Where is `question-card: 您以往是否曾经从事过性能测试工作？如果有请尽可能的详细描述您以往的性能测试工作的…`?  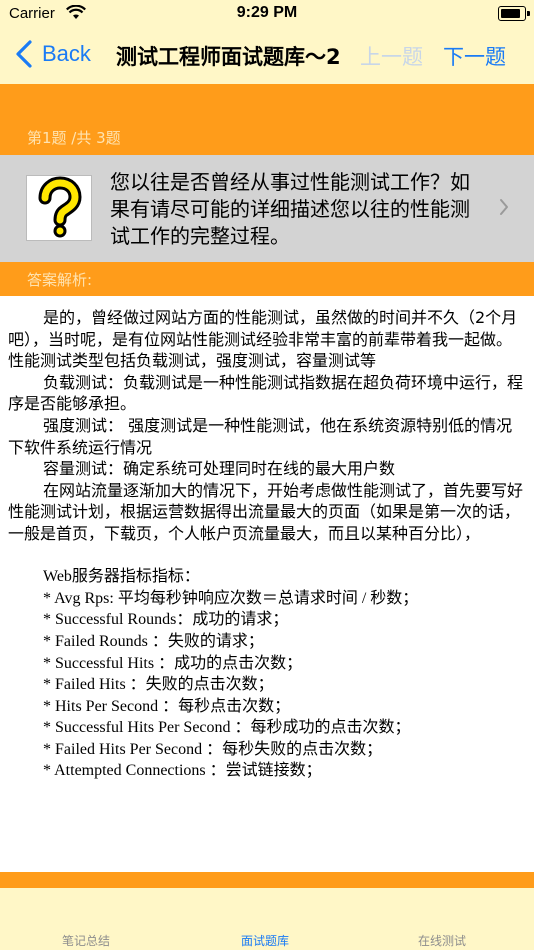 question-card: 您以往是否曾经从事过性能测试工作？如果有请尽可能的详细描述您以往的性能测试工作的… is located at coordinates (267, 208).